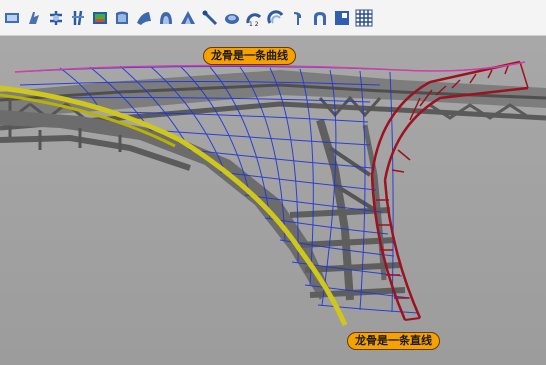 This screenshot has width=546, height=365. Describe the element at coordinates (188, 18) in the screenshot. I see `edge-surface-icon` at that location.